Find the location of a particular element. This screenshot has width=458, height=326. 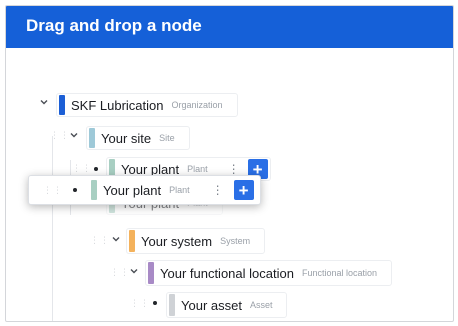

node-type: Site is located at coordinates (167, 138).